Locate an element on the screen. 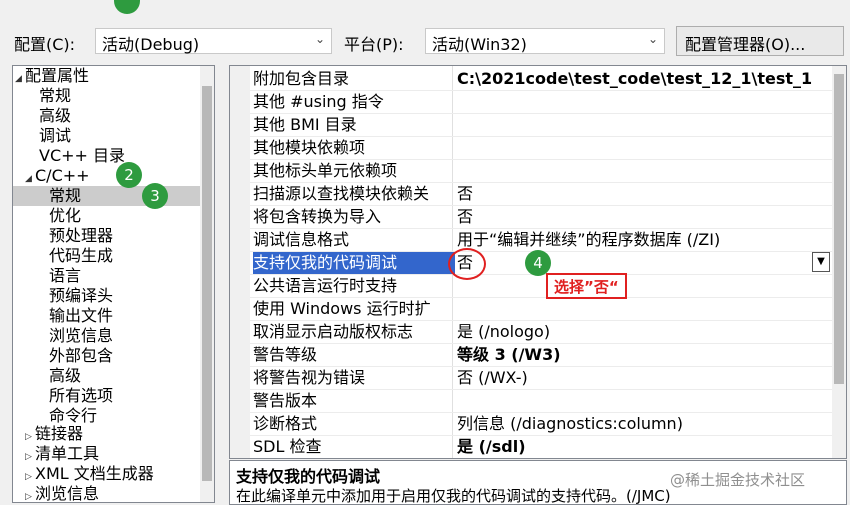  property-row: 其他 #using 指令 is located at coordinates (542, 102).